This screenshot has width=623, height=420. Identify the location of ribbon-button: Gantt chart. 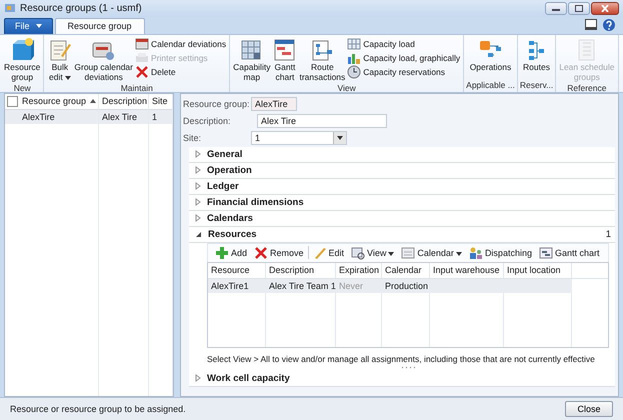
(284, 59).